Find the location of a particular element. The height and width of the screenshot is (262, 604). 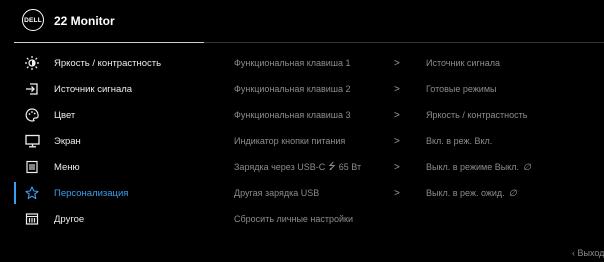

header-divider-left is located at coordinates (109, 42).